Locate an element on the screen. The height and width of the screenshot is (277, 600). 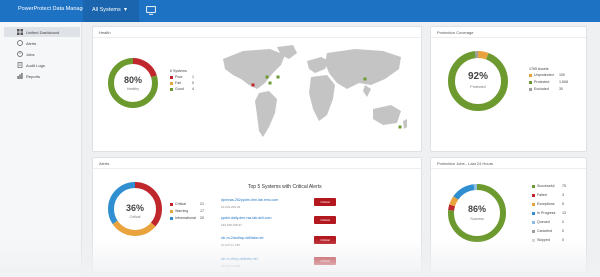
alert-host-ip: 10.201.200.23 is located at coordinates (231, 207).